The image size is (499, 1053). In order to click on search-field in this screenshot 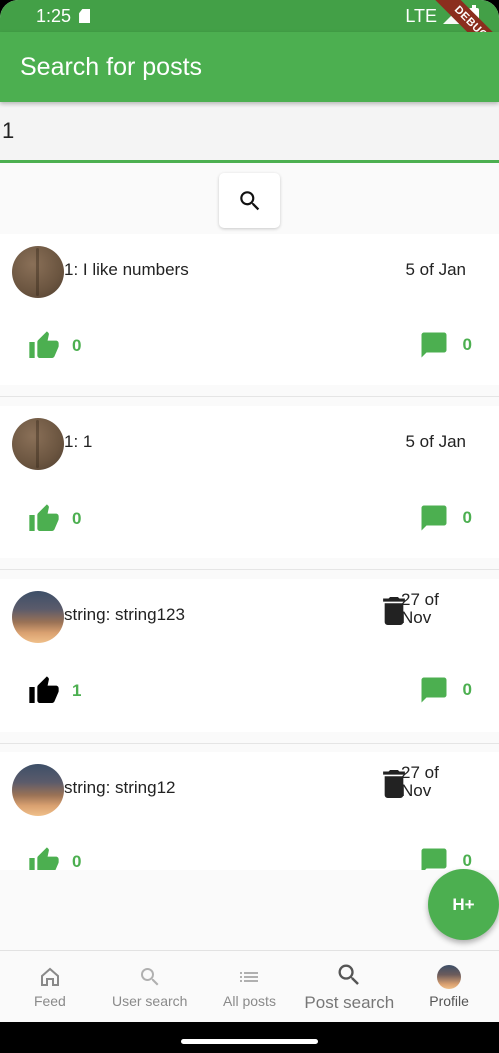, I will do `click(249, 132)`.